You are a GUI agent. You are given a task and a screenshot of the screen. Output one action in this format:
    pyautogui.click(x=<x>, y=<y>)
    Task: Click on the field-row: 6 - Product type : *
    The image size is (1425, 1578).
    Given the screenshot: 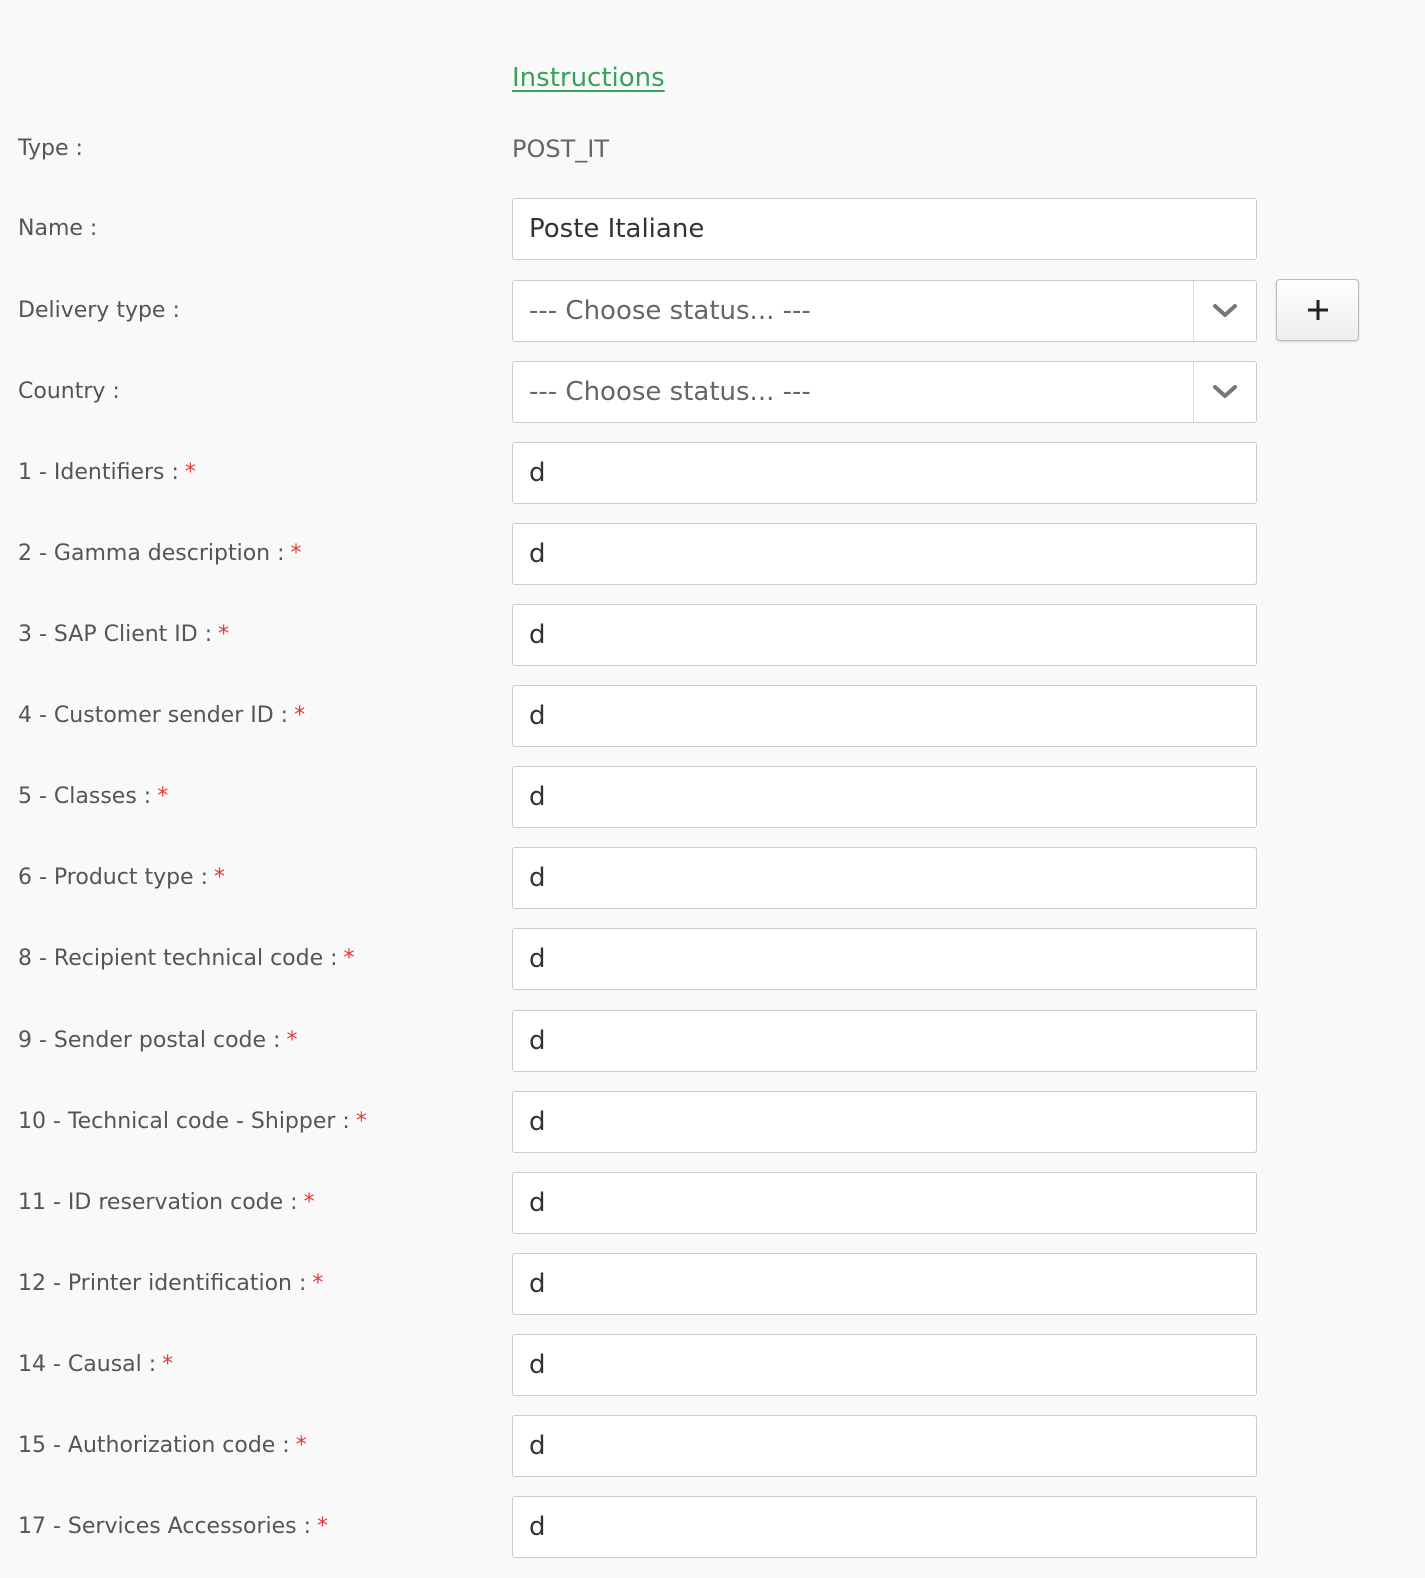 What is the action you would take?
    pyautogui.click(x=712, y=878)
    